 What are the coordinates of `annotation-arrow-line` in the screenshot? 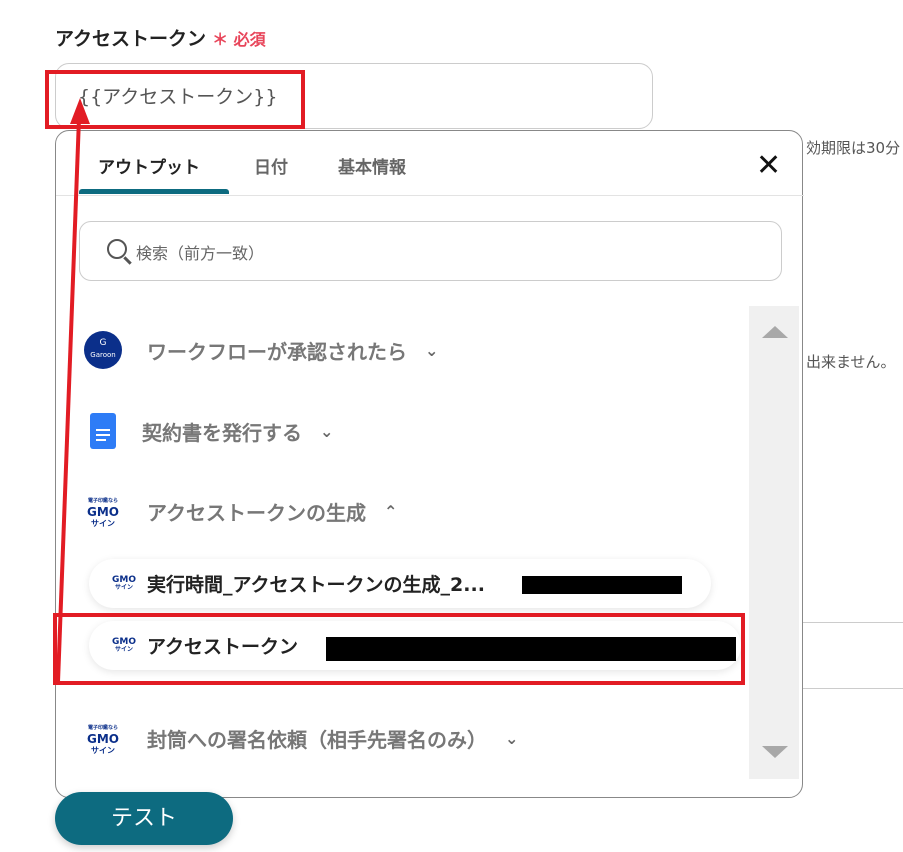 It's located at (68, 400).